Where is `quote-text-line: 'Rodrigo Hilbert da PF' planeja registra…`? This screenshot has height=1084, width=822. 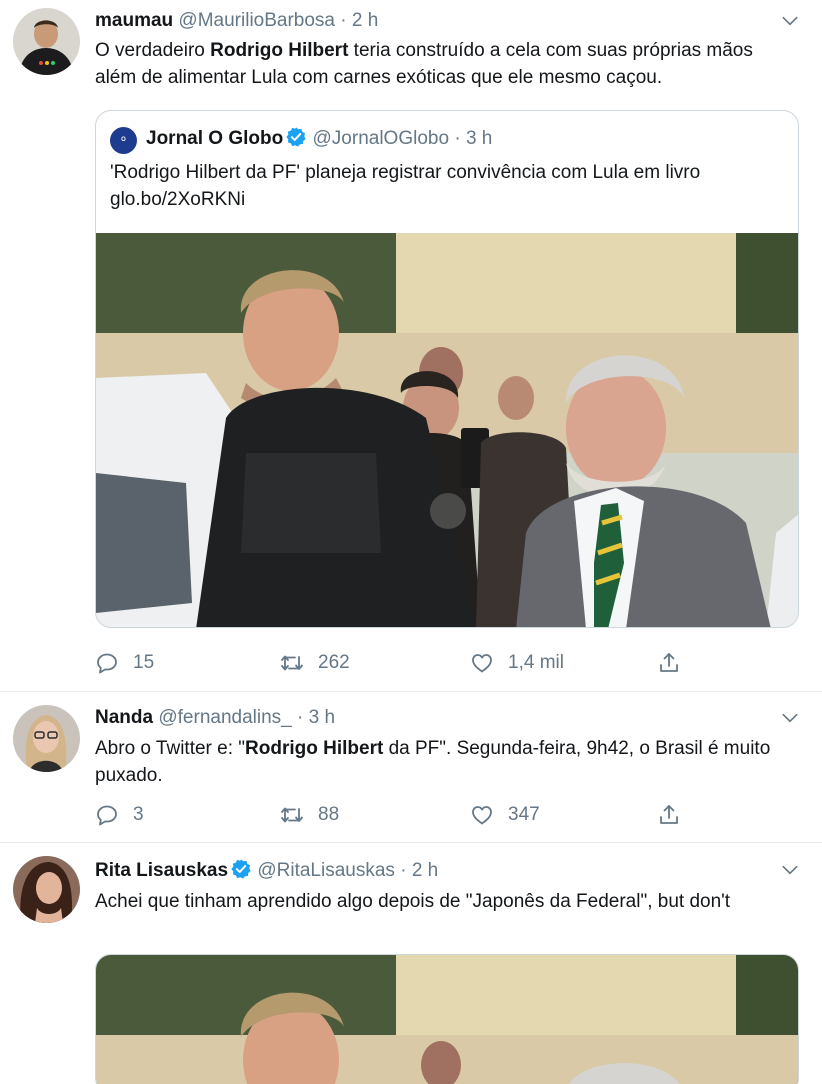
quote-text-line: 'Rodrigo Hilbert da PF' planeja registra… is located at coordinates (405, 172).